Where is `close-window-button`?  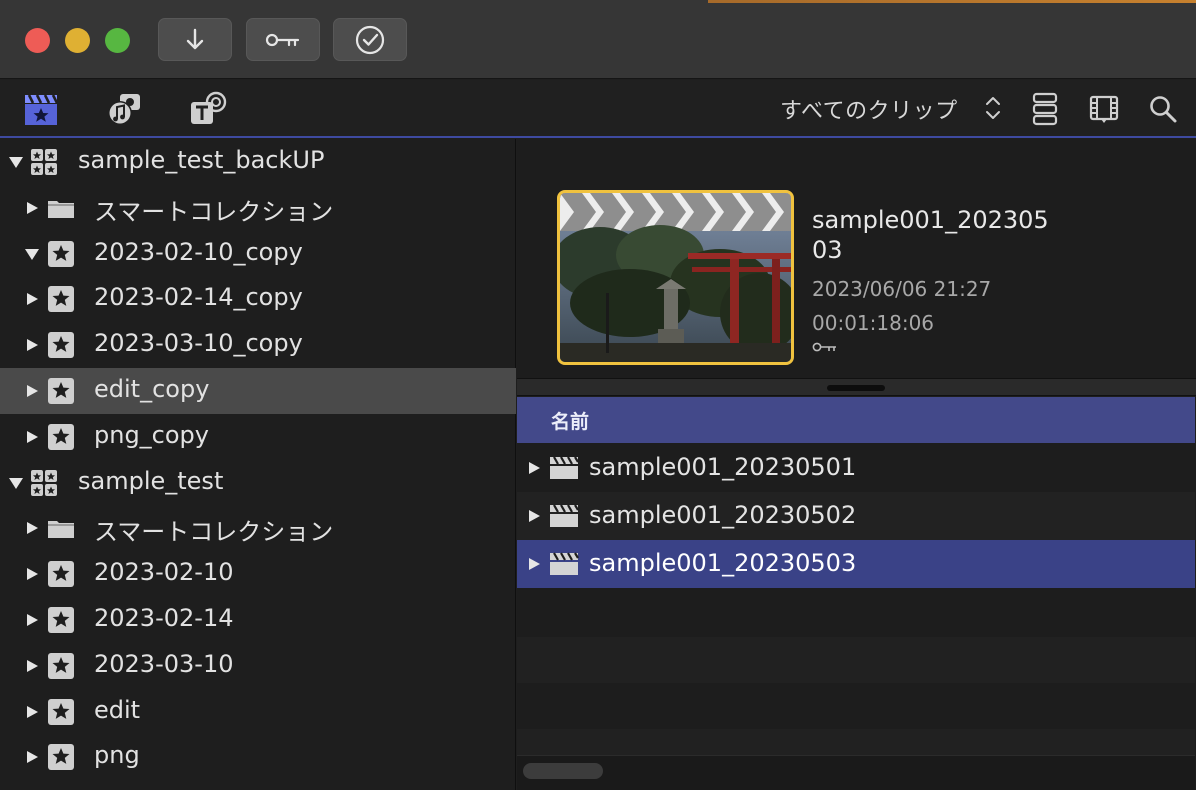 close-window-button is located at coordinates (37, 40).